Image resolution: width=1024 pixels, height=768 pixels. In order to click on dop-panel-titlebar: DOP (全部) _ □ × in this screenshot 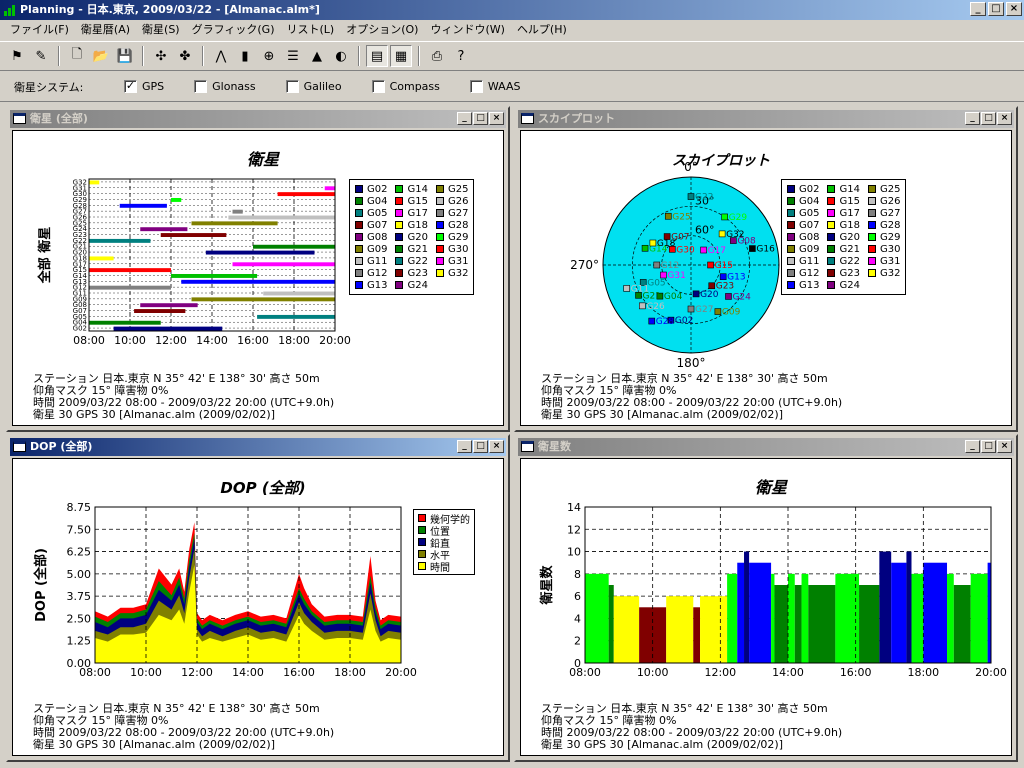, I will do `click(258, 447)`.